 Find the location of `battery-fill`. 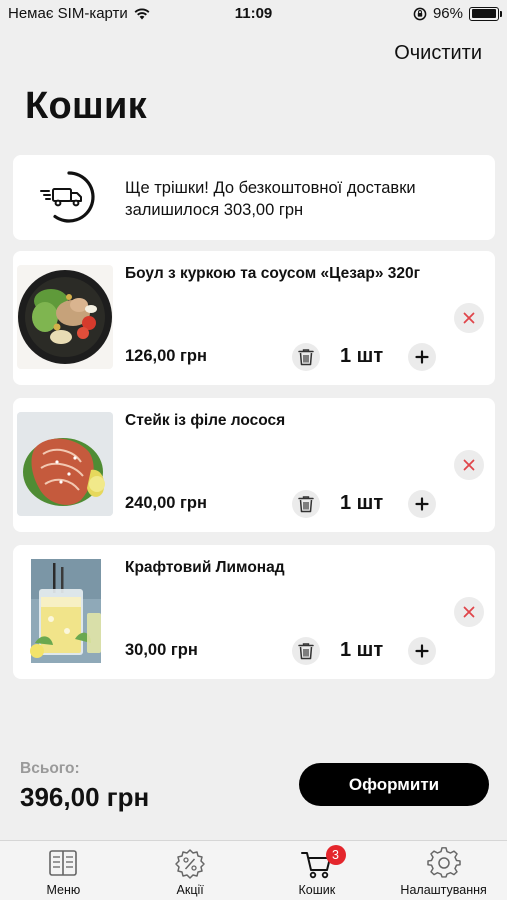

battery-fill is located at coordinates (483, 13).